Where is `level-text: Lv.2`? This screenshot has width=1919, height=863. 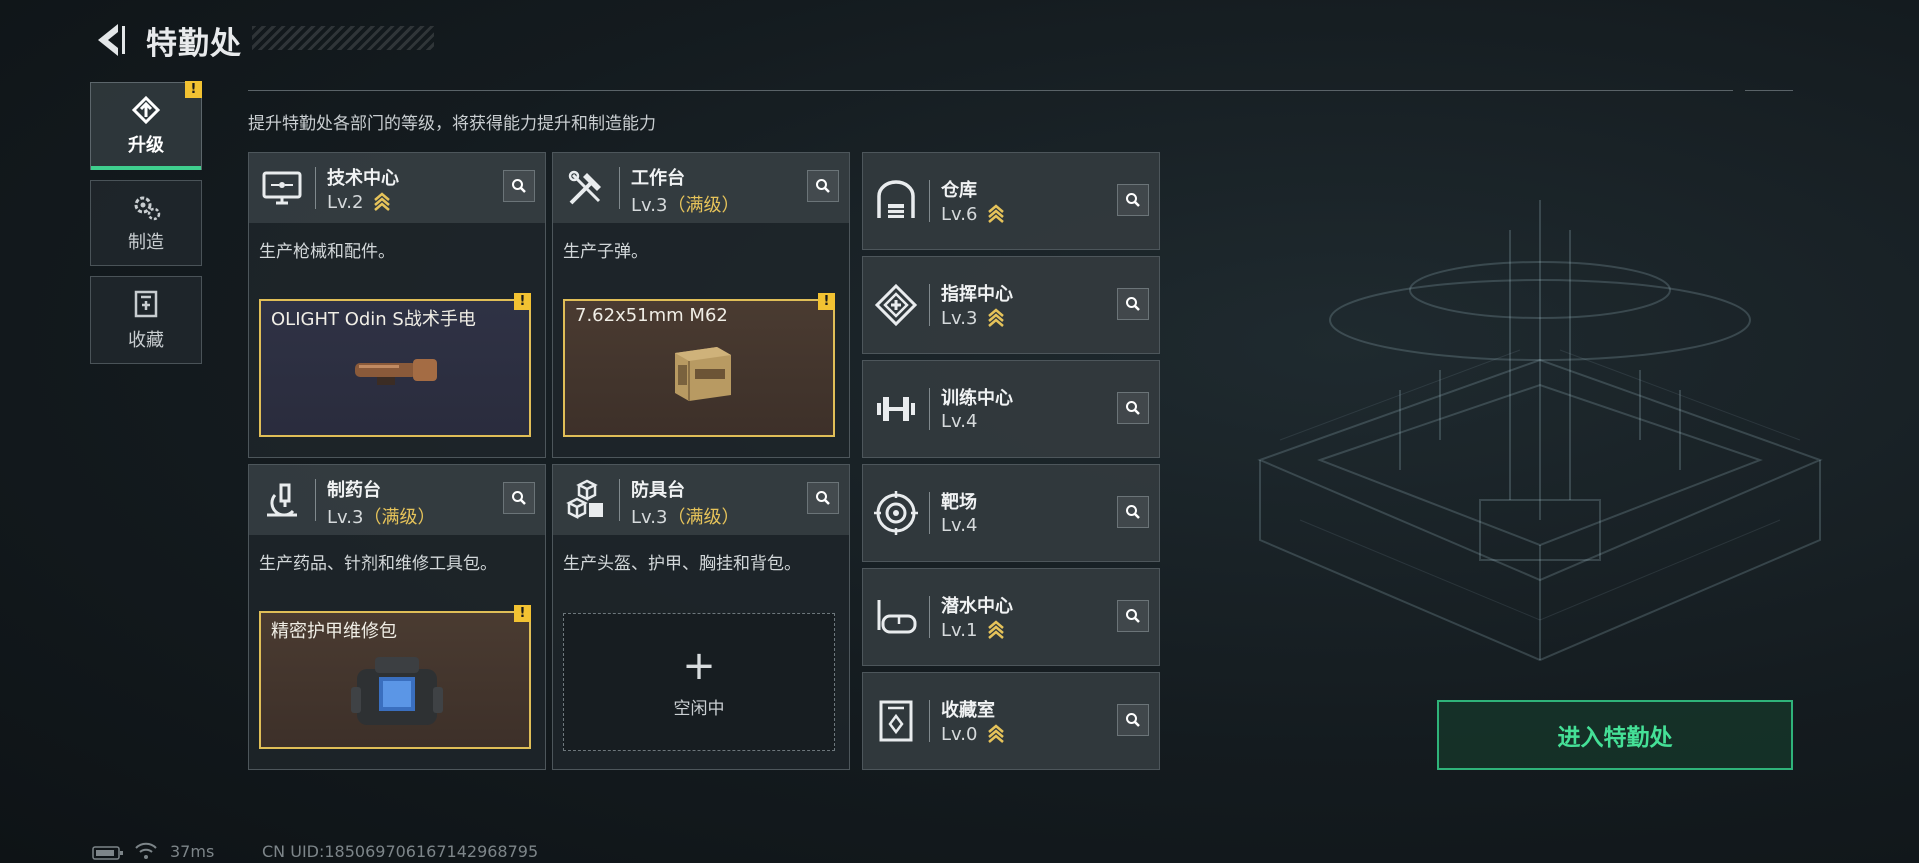 level-text: Lv.2 is located at coordinates (345, 202).